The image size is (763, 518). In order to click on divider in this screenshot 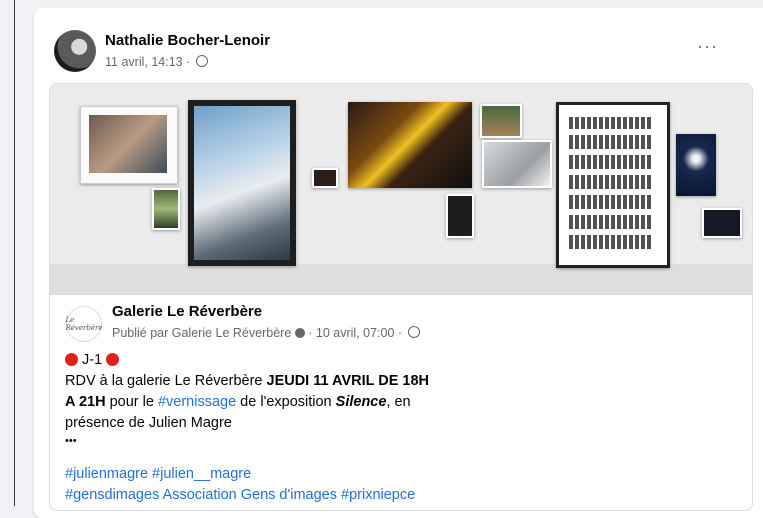, I will do `click(401, 294)`.